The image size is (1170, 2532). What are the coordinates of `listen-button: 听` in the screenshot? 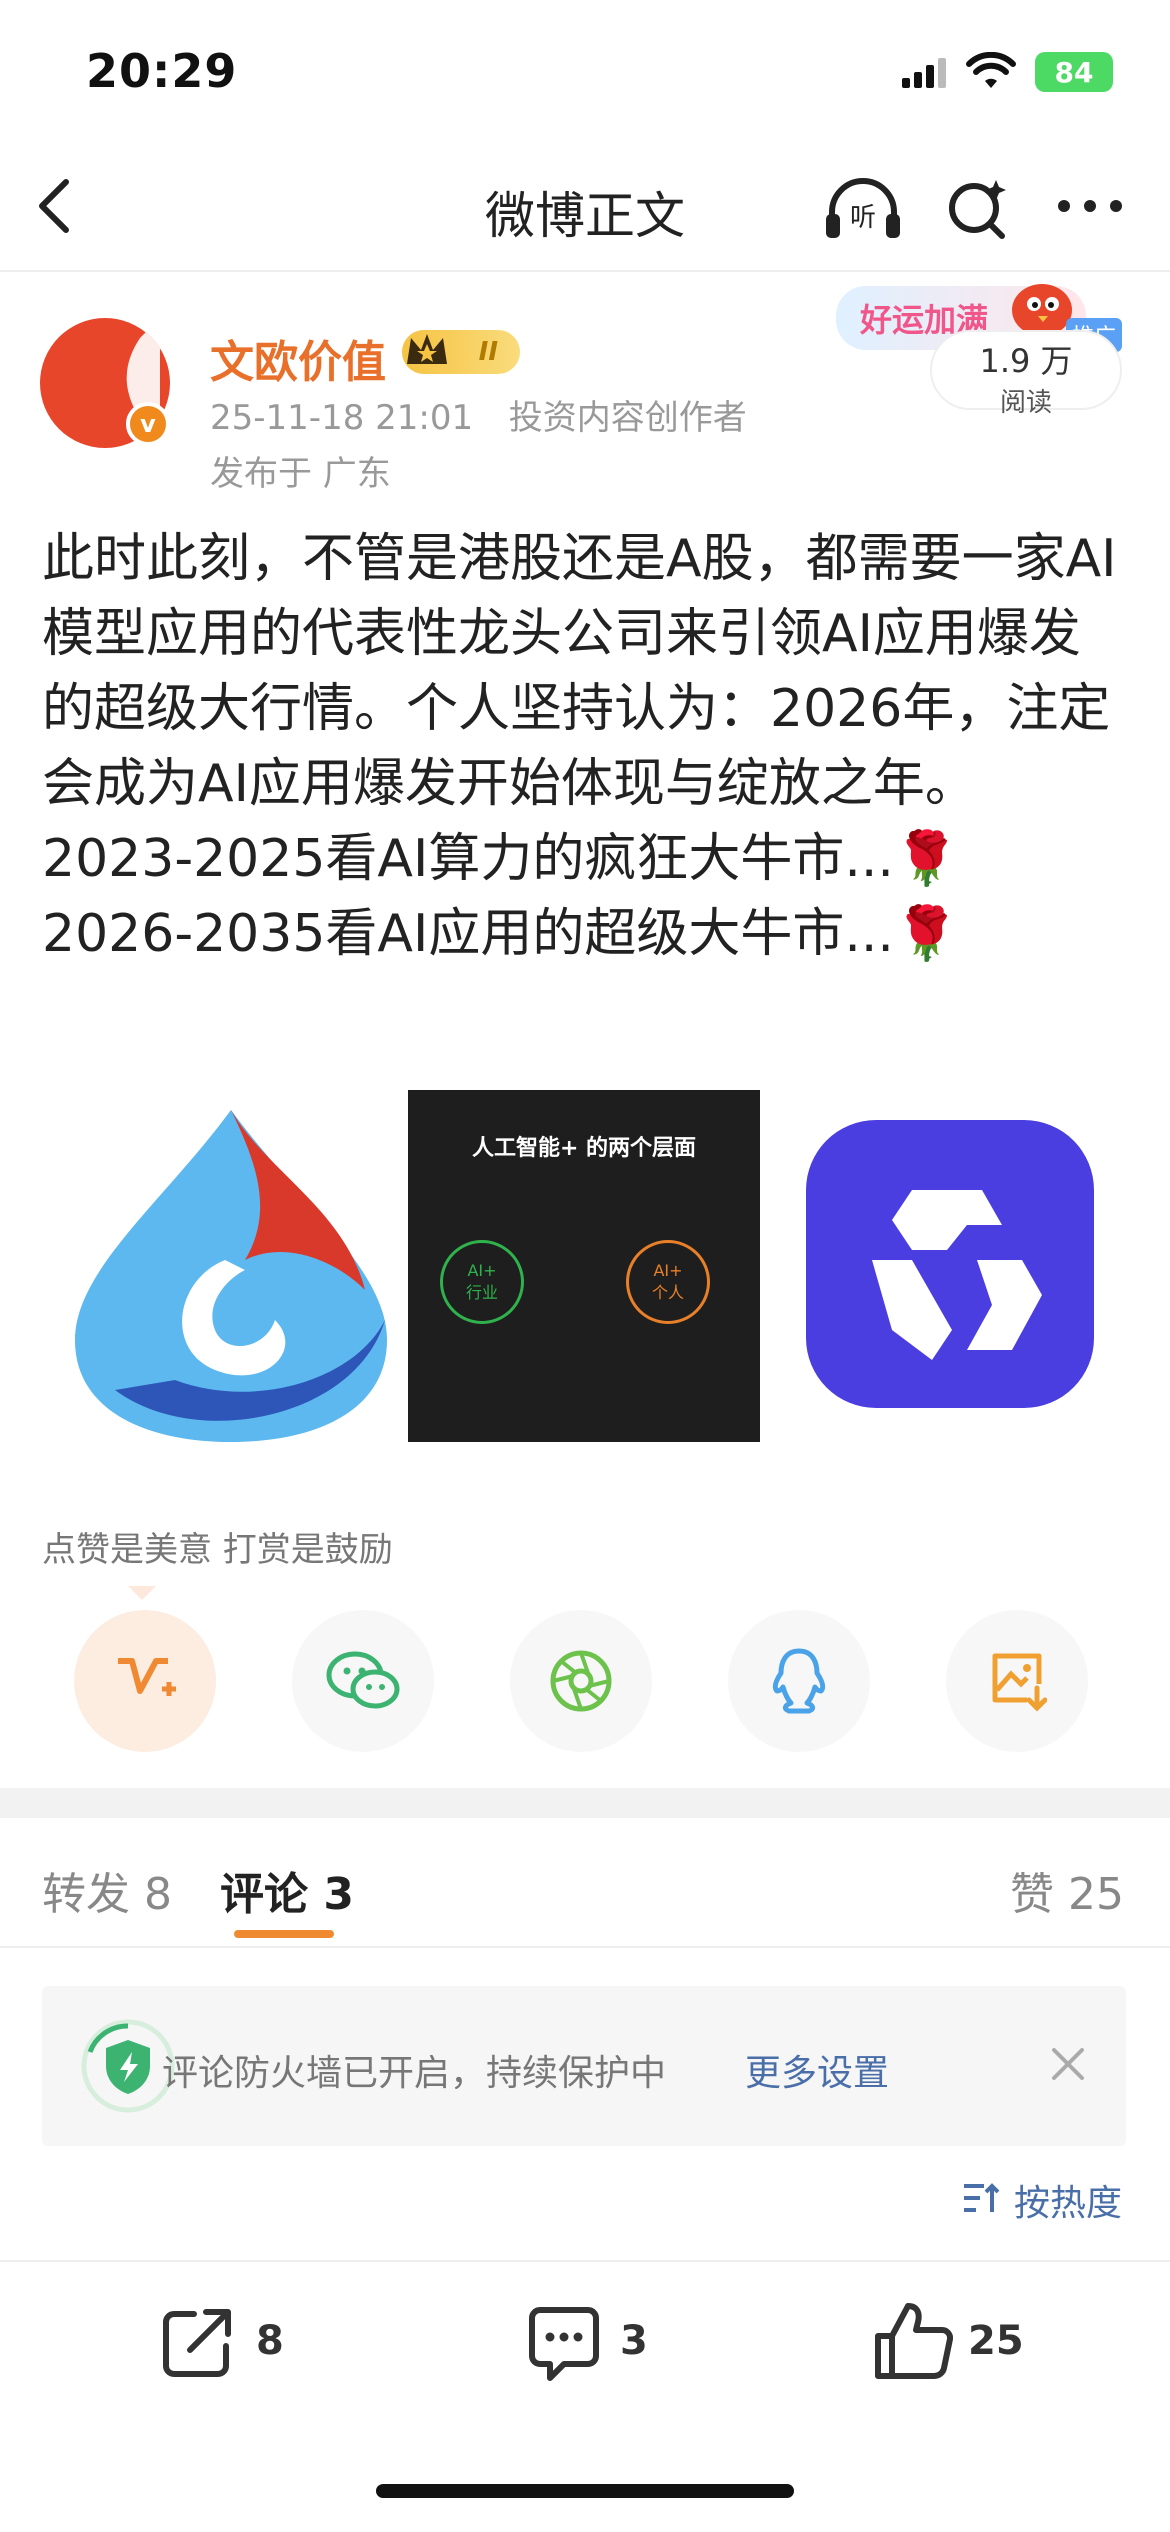 It's located at (863, 209).